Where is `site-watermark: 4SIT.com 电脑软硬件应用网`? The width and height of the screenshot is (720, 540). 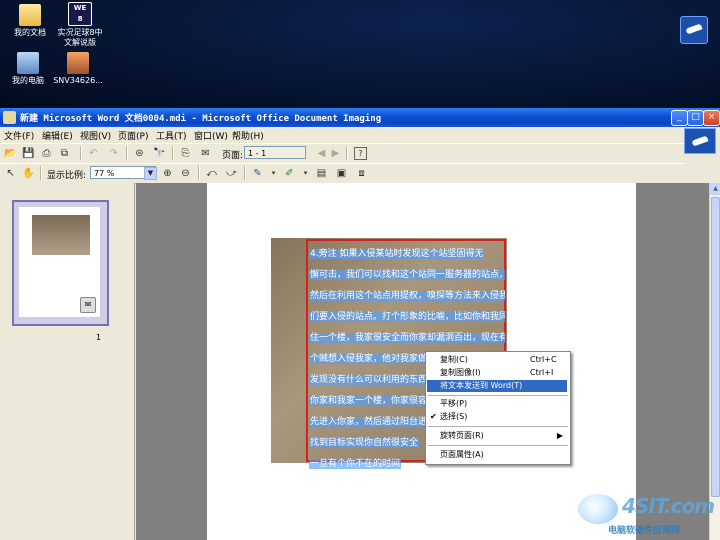 site-watermark: 4SIT.com 电脑软硬件应用网 is located at coordinates (647, 515).